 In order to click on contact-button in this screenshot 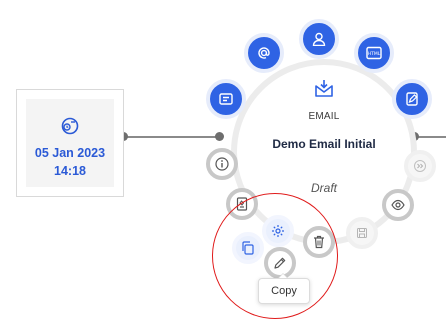, I will do `click(319, 39)`.